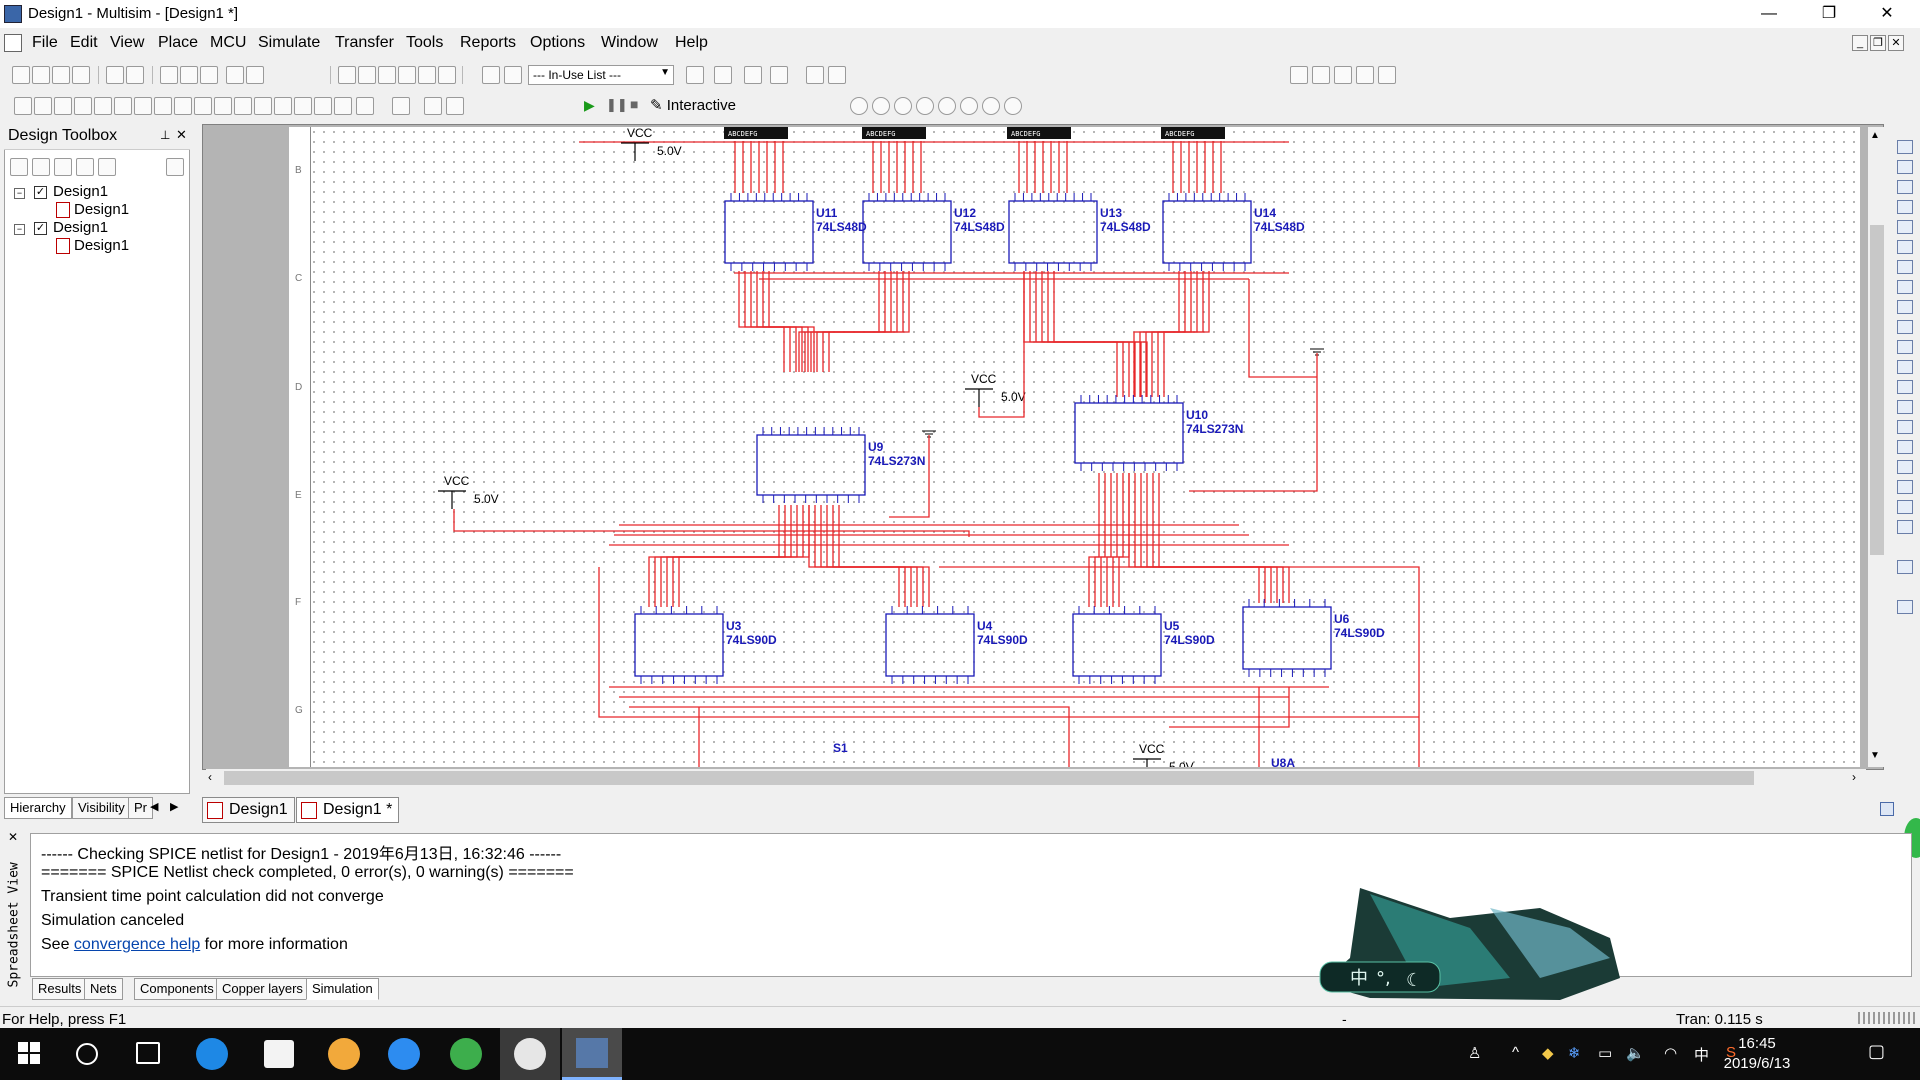 The width and height of the screenshot is (1920, 1080). Describe the element at coordinates (1515, 1052) in the screenshot. I see `chevron-up-icon: ^` at that location.